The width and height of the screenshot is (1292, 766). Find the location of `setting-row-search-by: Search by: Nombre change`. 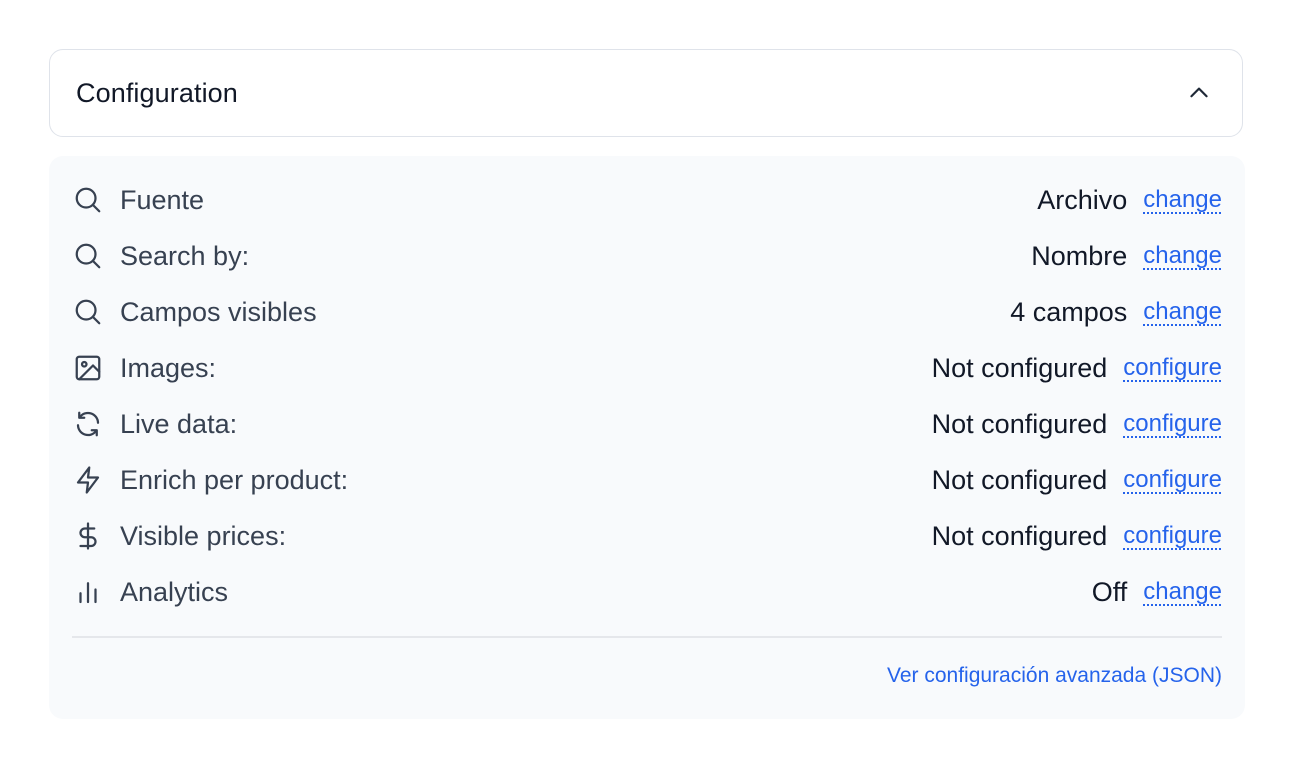

setting-row-search-by: Search by: Nombre change is located at coordinates (647, 256).